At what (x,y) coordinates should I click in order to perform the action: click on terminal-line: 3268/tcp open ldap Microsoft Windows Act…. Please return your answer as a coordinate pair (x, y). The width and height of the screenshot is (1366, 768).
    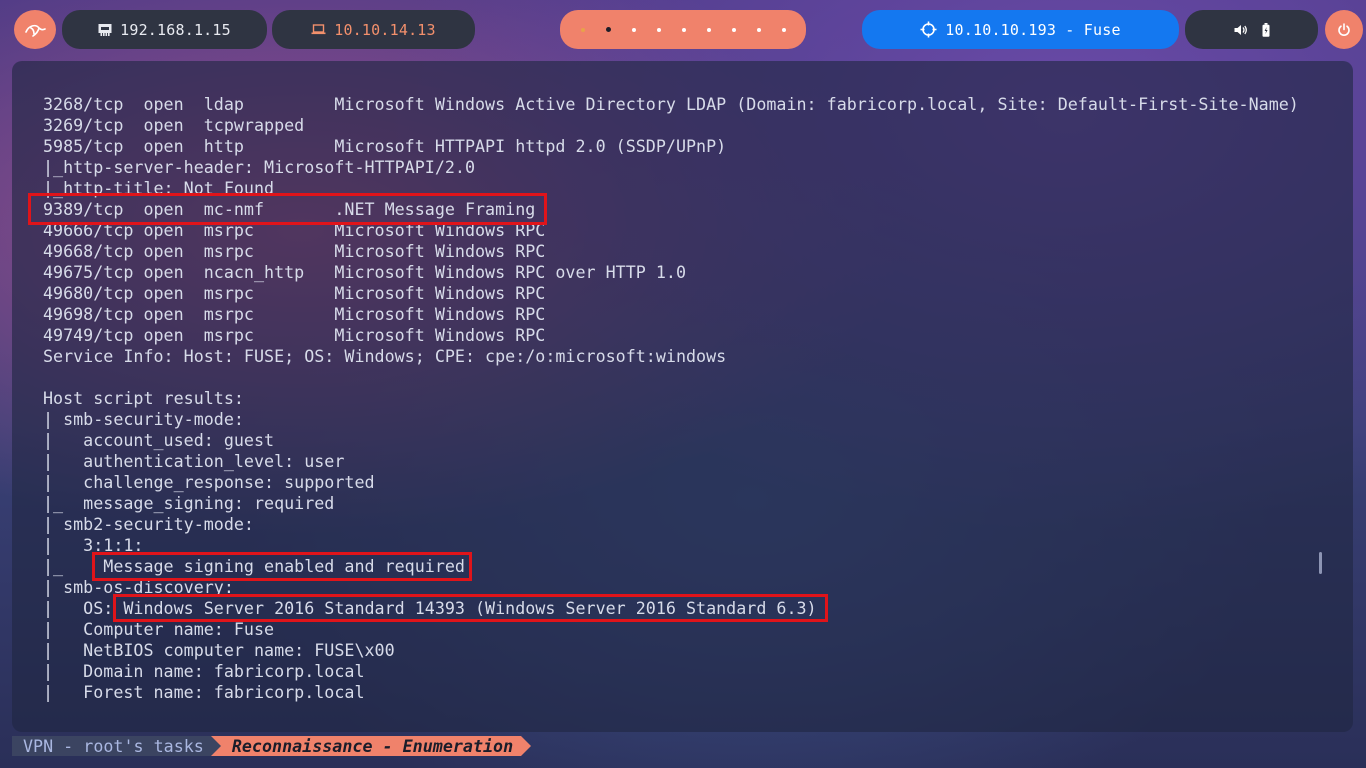
    Looking at the image, I should click on (671, 104).